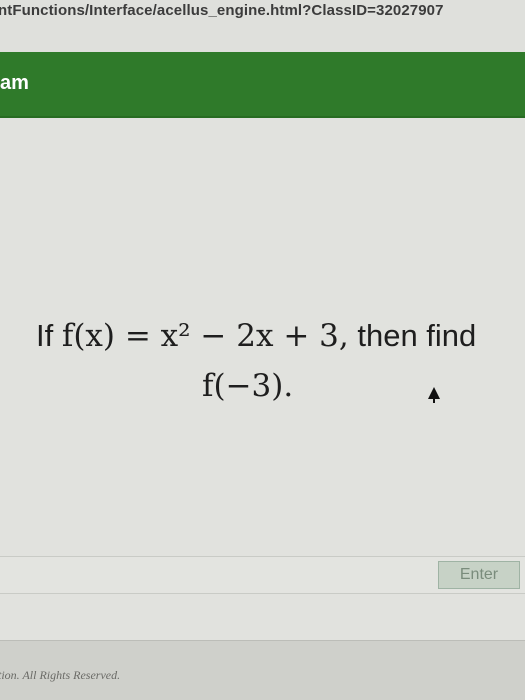 Image resolution: width=525 pixels, height=700 pixels. What do you see at coordinates (434, 395) in the screenshot?
I see `mouse-pointer-icon` at bounding box center [434, 395].